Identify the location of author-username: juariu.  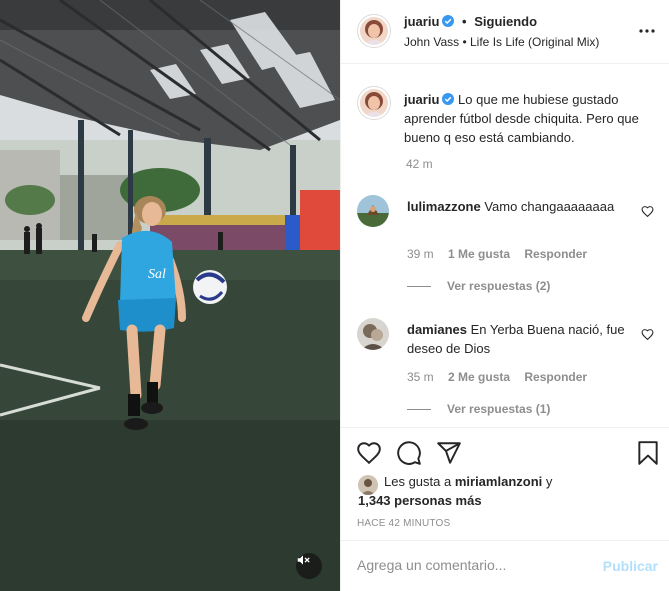
(421, 21).